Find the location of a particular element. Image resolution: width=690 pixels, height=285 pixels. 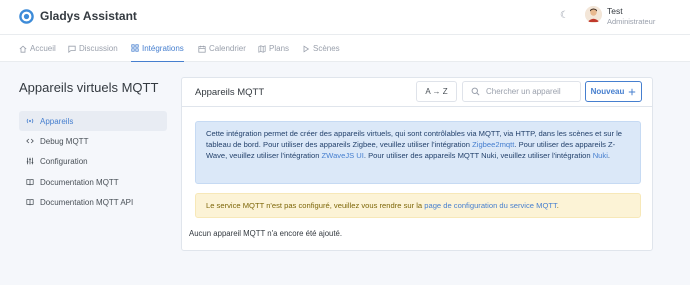

sliders-icon is located at coordinates (30, 161).